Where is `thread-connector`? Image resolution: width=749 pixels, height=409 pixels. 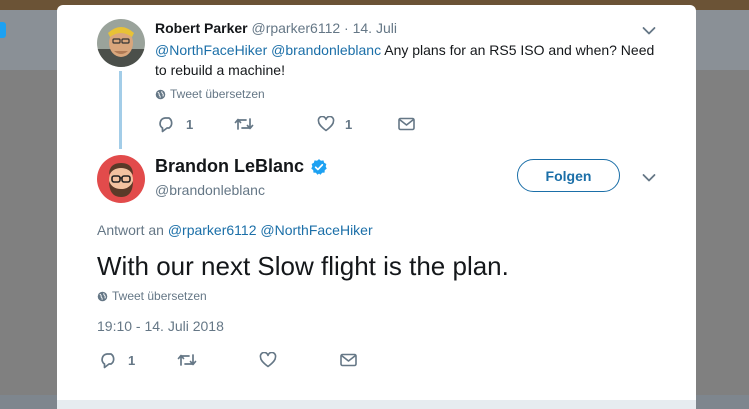
thread-connector is located at coordinates (120, 110).